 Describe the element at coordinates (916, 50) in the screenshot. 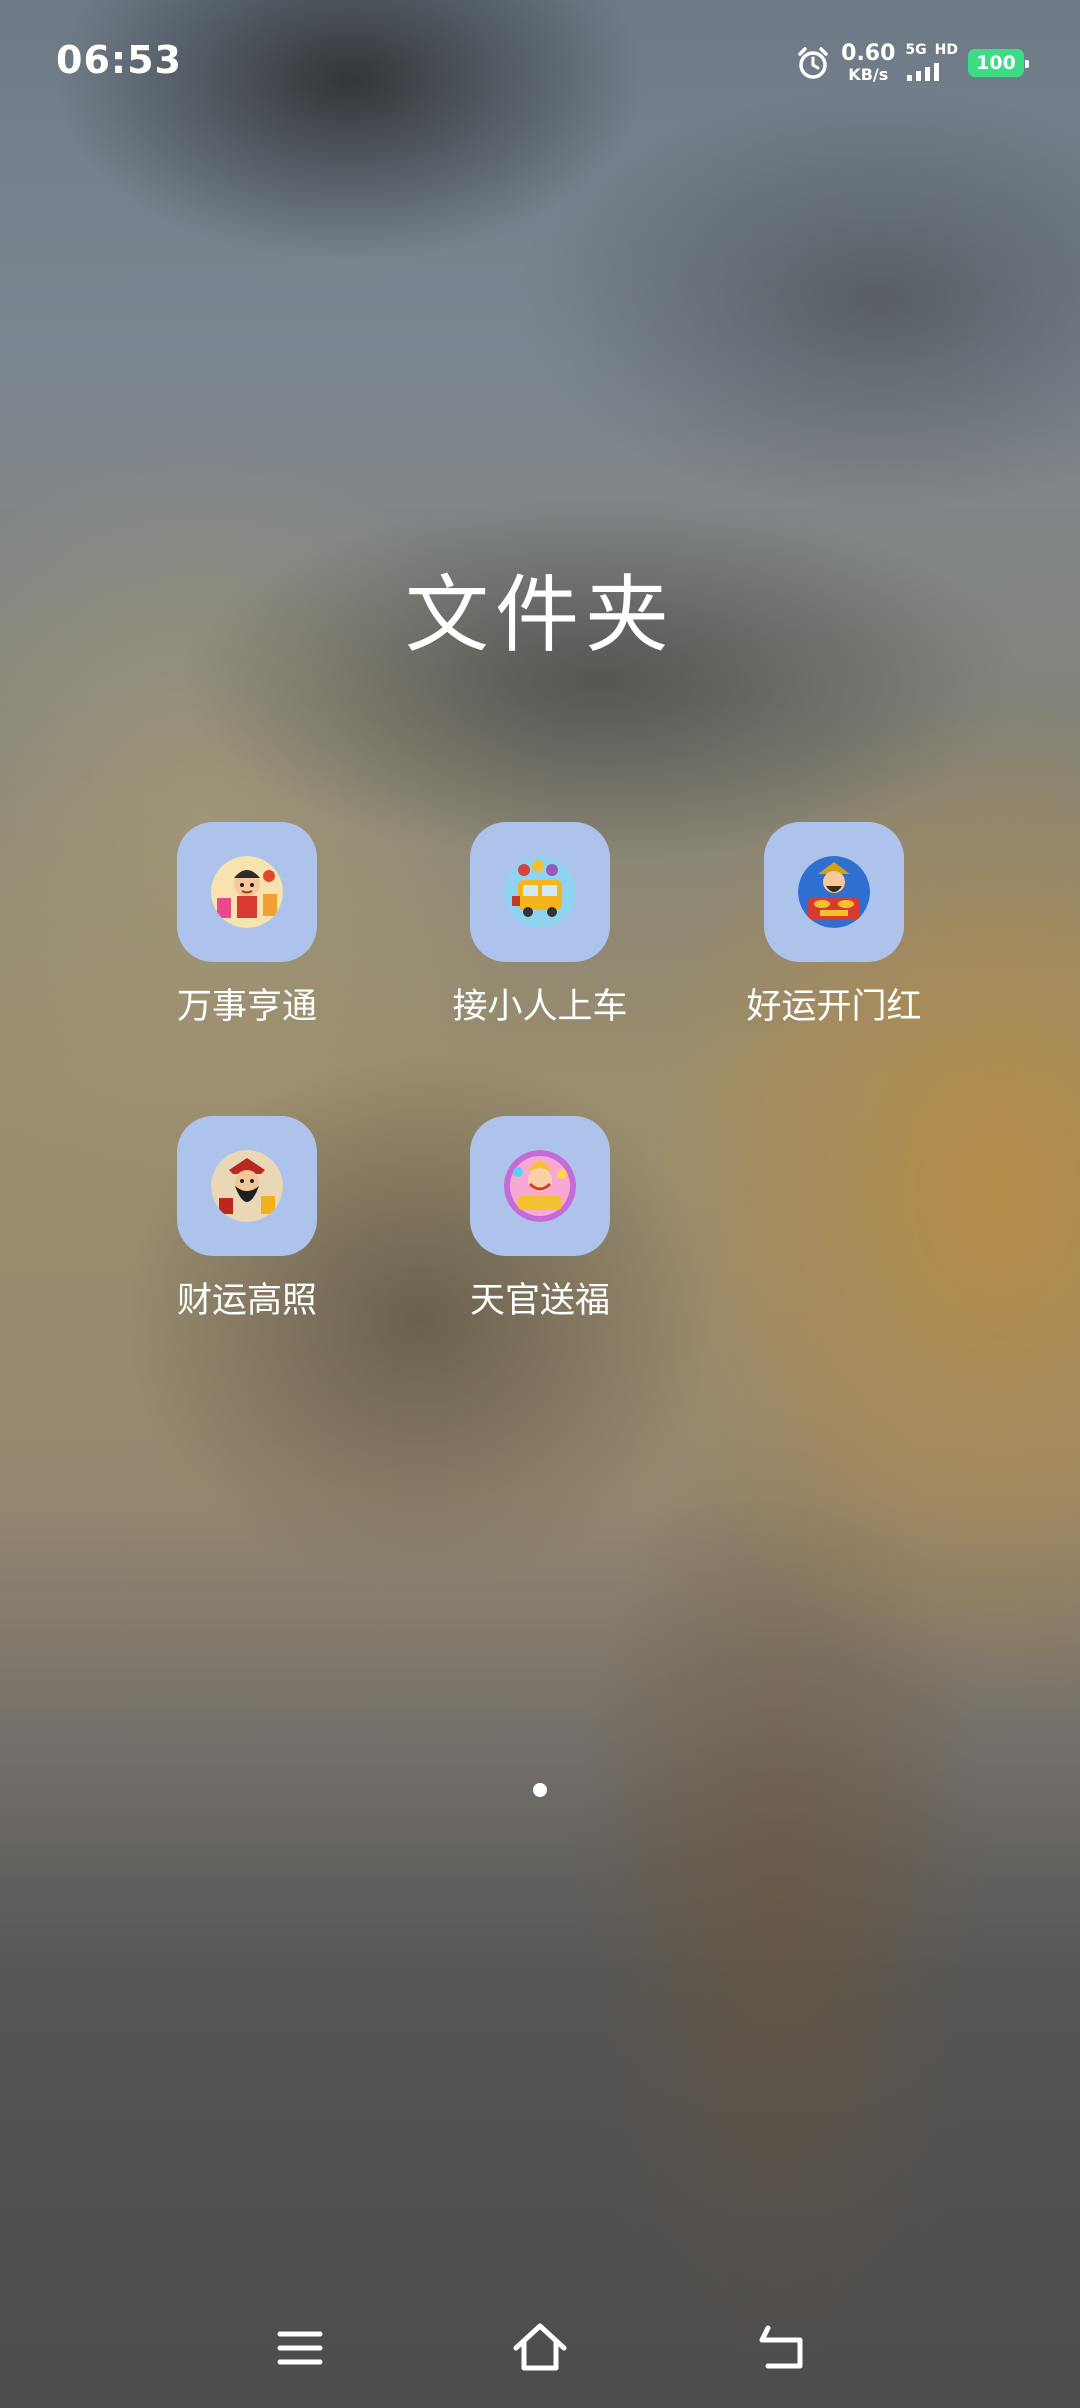

I see `network-type-label: 5G` at that location.